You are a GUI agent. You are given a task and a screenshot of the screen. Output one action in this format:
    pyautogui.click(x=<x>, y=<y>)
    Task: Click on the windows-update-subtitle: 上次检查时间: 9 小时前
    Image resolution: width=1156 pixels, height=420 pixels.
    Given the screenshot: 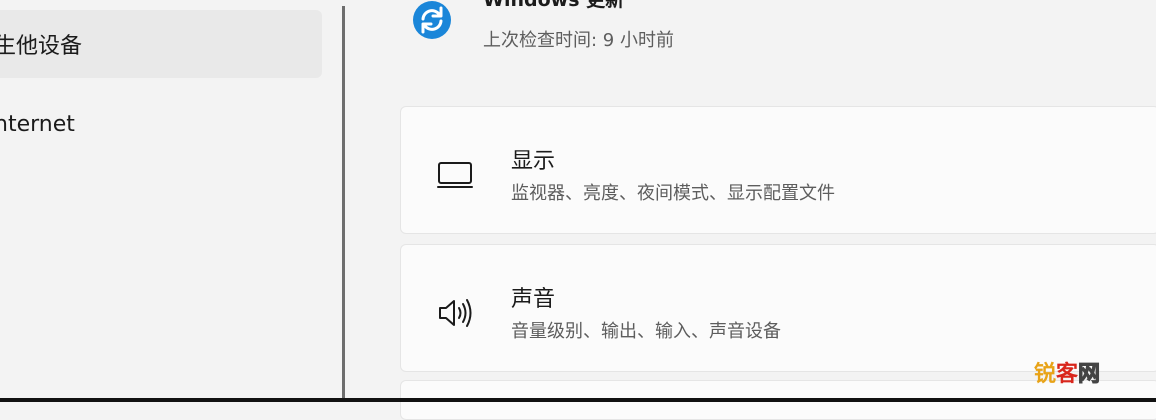 What is the action you would take?
    pyautogui.click(x=578, y=40)
    